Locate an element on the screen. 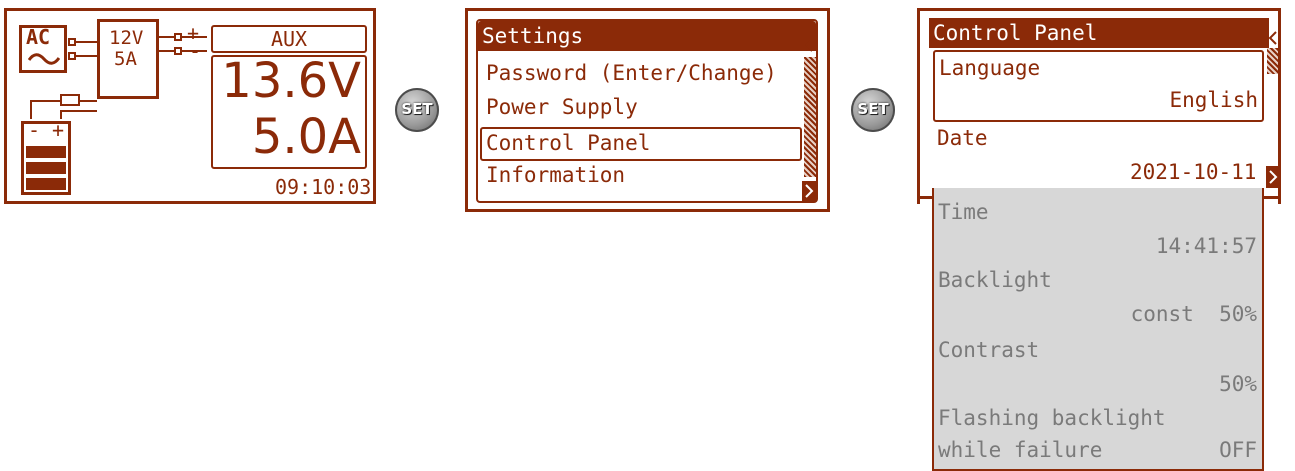 The height and width of the screenshot is (471, 1295). flashing-backlight-label: Flashing backlight is located at coordinates (1052, 418).